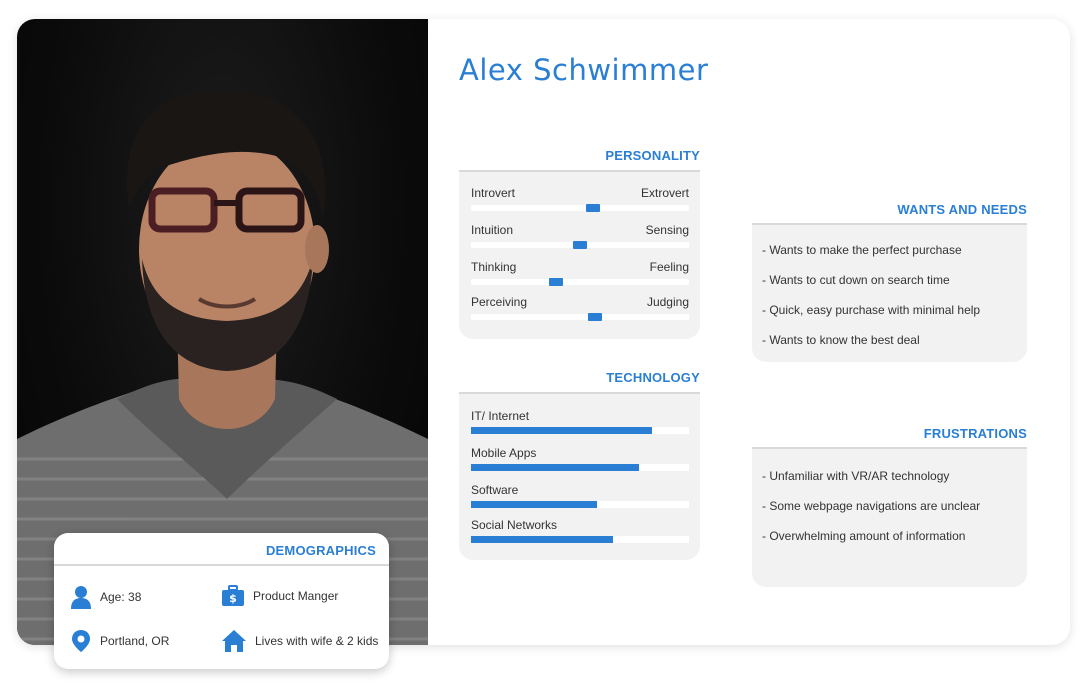 This screenshot has height=688, width=1086. Describe the element at coordinates (221, 565) in the screenshot. I see `demographics-divider` at that location.